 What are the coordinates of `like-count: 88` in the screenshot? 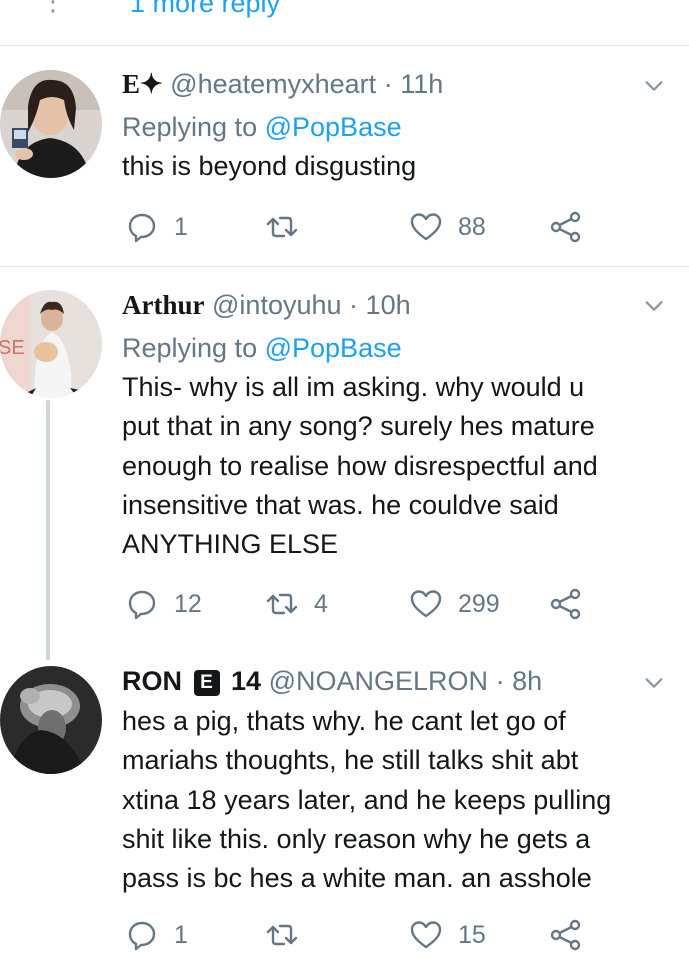 It's located at (472, 226).